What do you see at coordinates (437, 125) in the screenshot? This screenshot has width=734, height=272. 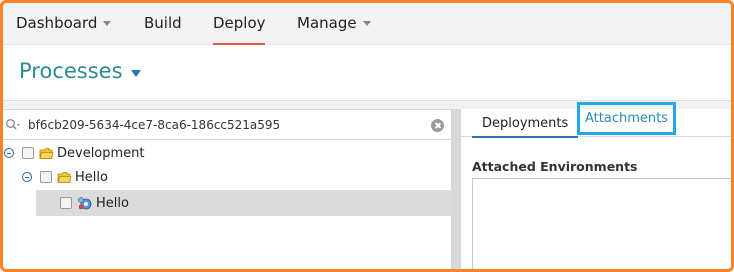 I see `clear-icon` at bounding box center [437, 125].